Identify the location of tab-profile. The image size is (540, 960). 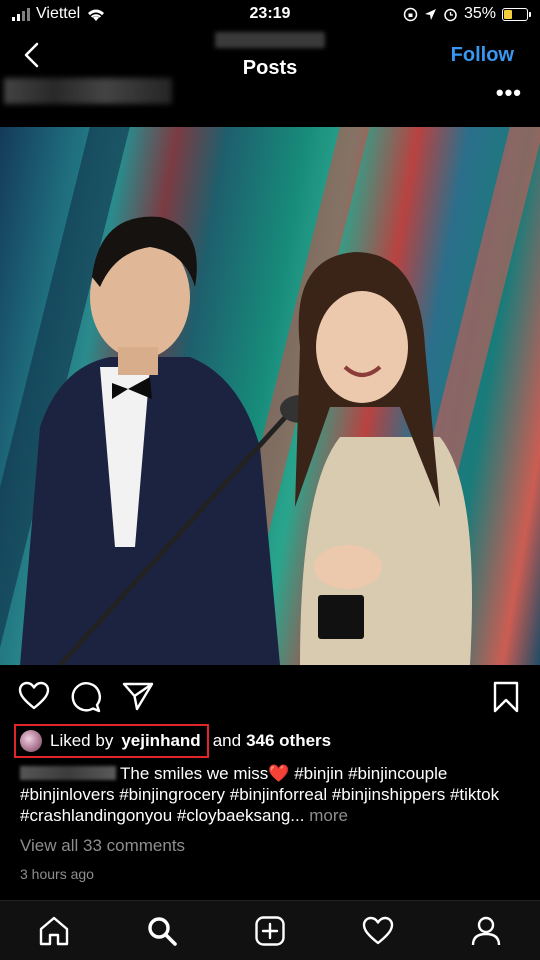
(486, 931).